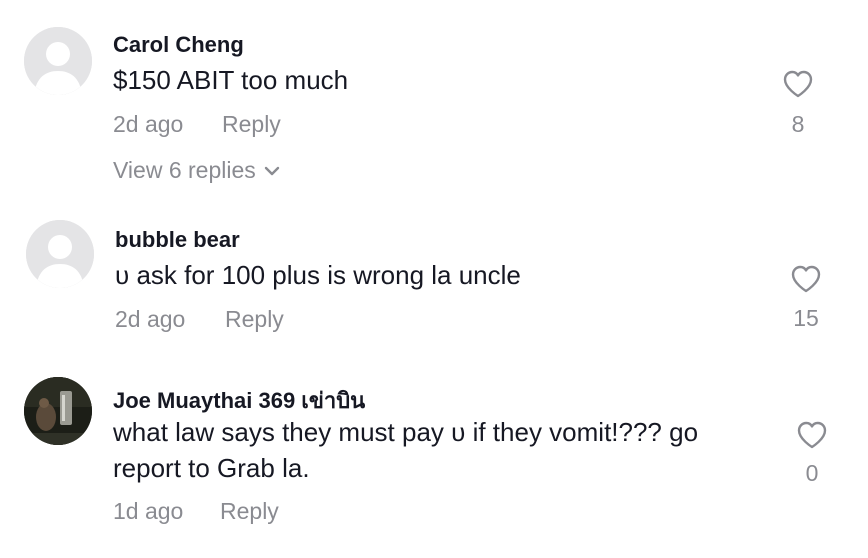 The height and width of the screenshot is (558, 868). I want to click on comment-text: ᴜ ask for 100 plus is wrong la uncle, so click(318, 275).